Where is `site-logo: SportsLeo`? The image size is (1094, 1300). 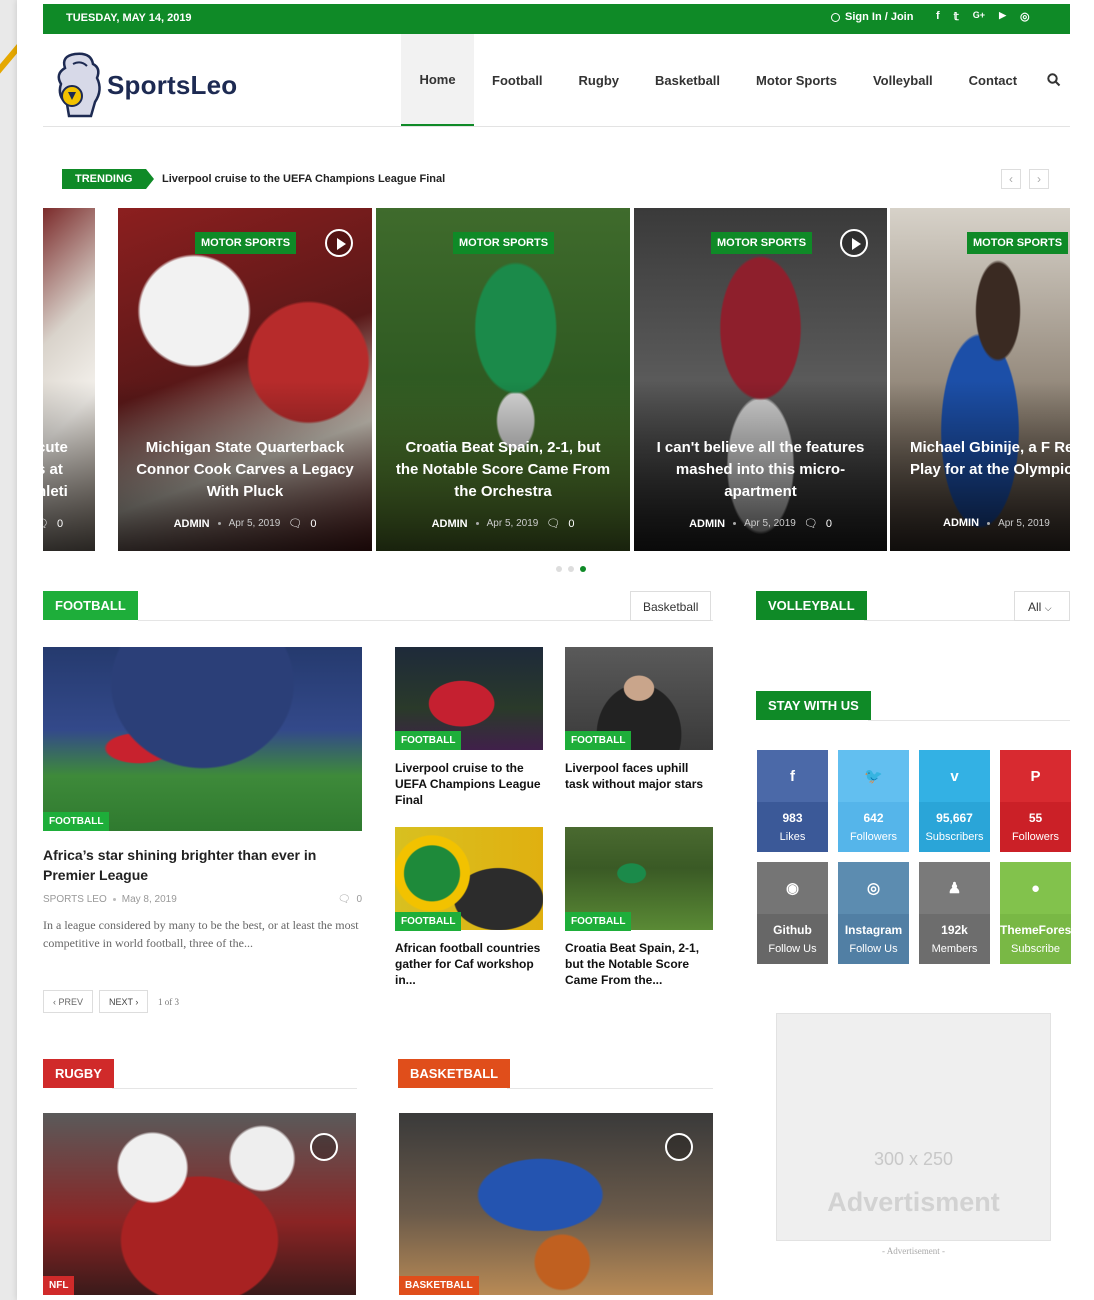
site-logo: SportsLeo is located at coordinates (144, 85).